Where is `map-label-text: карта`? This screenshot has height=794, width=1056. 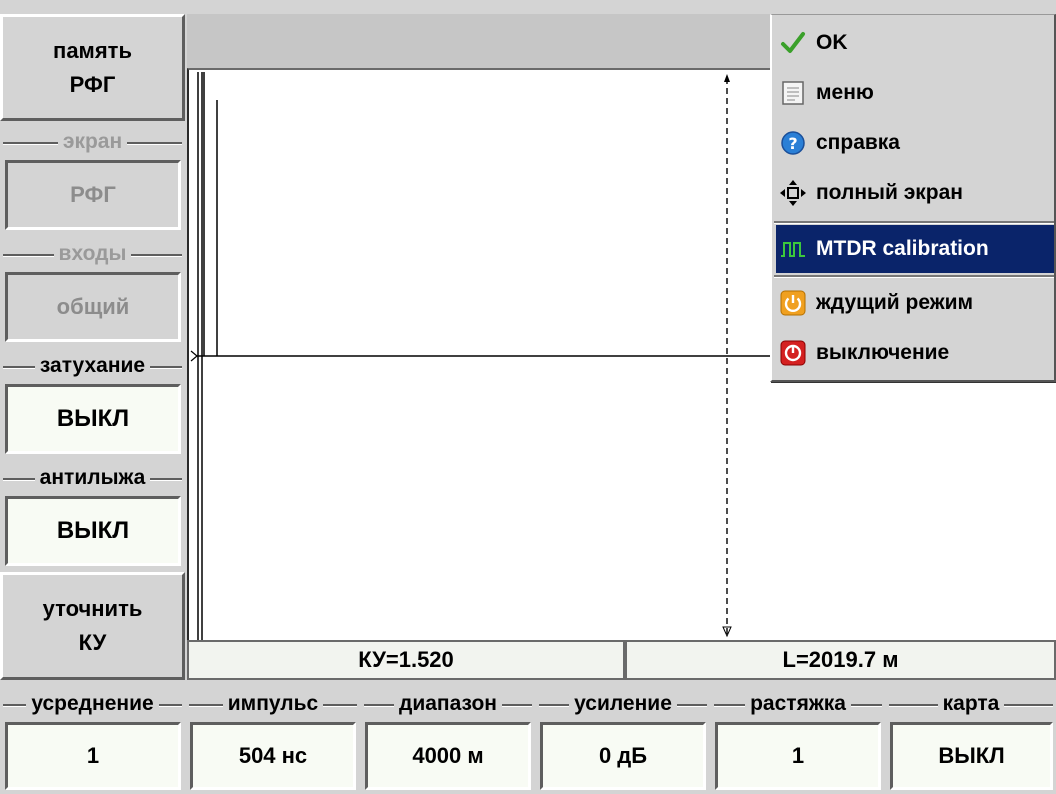
map-label-text: карта is located at coordinates (971, 704).